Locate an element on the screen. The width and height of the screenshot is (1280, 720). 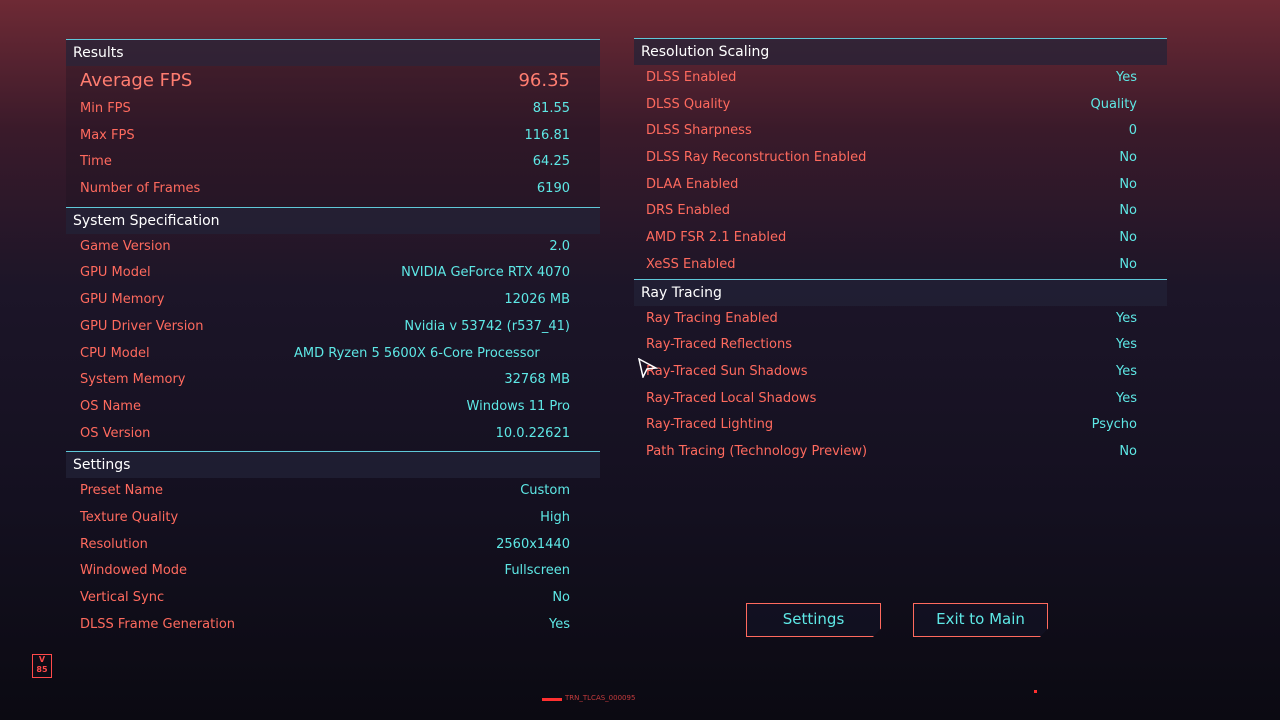
row-label: Ray-Traced Reflections is located at coordinates (719, 345).